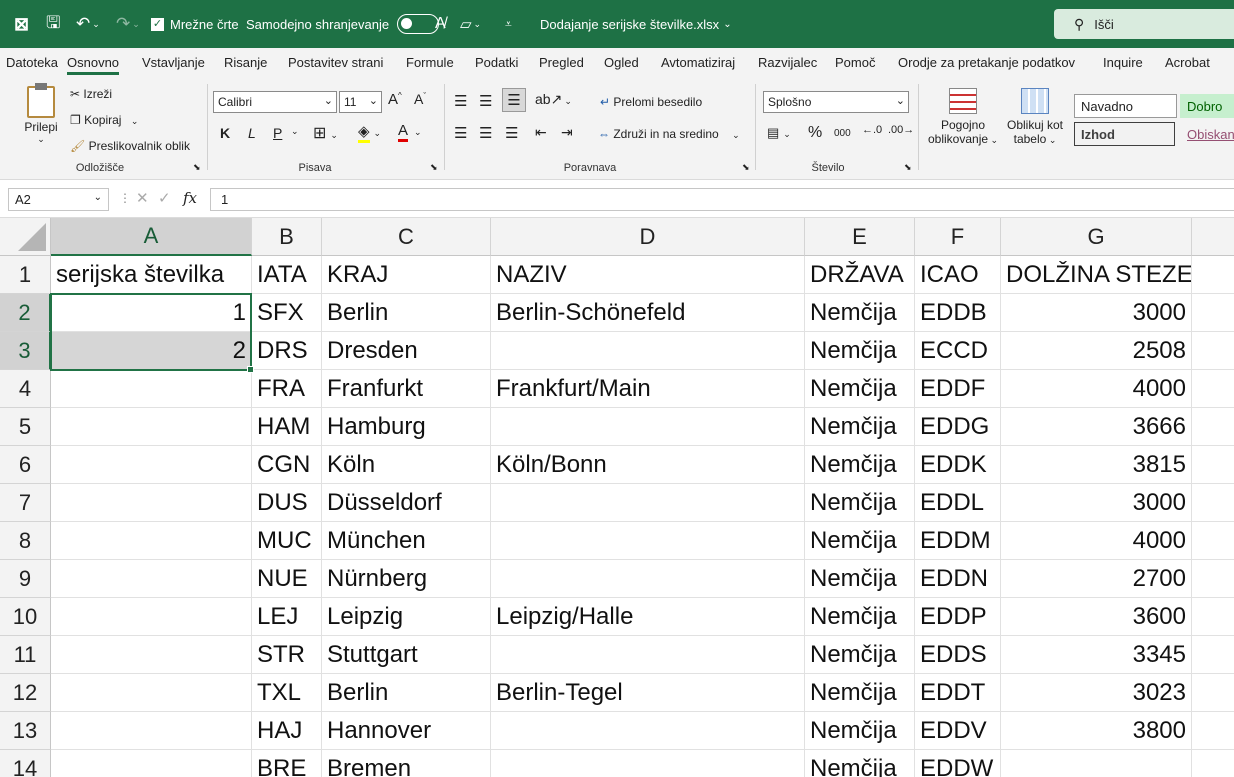 Image resolution: width=1234 pixels, height=777 pixels. What do you see at coordinates (406, 313) in the screenshot?
I see `table-cell: Berlin` at bounding box center [406, 313].